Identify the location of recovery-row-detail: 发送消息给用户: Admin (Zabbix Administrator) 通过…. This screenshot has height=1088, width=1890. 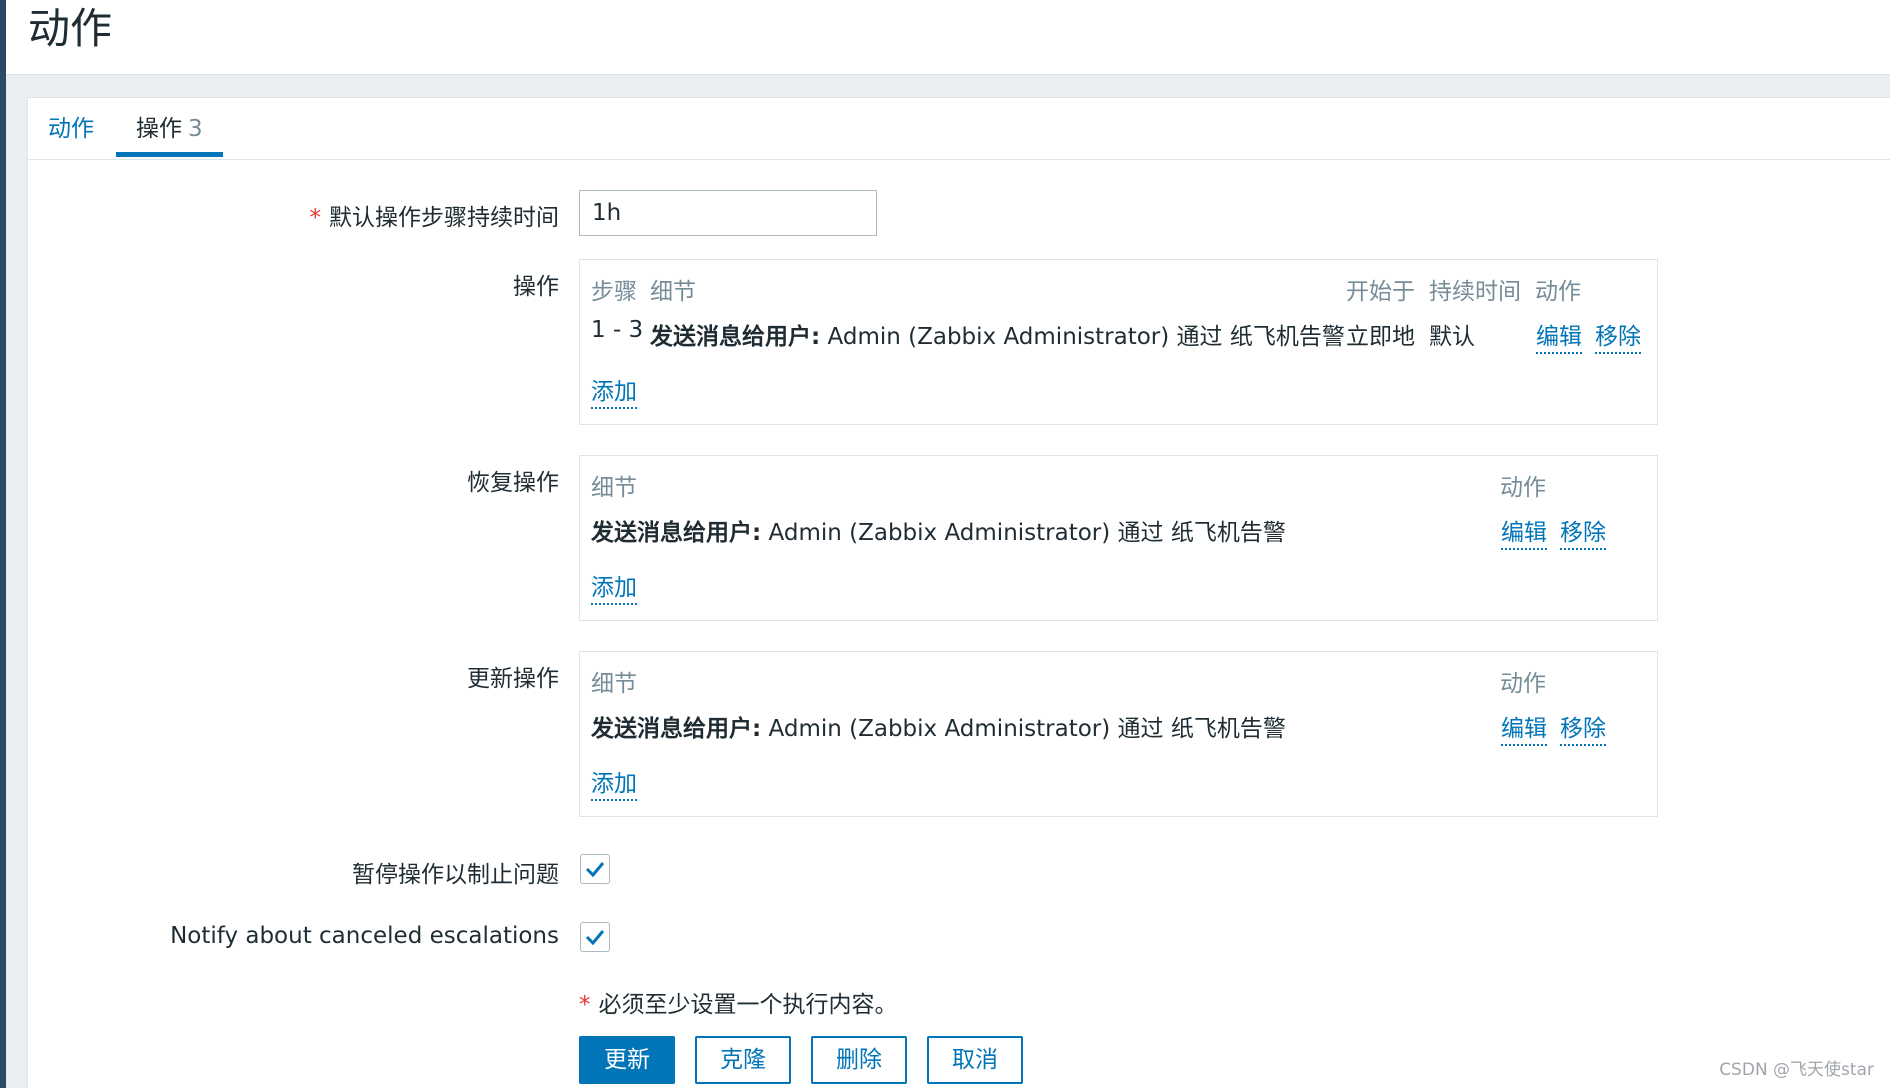
(938, 533).